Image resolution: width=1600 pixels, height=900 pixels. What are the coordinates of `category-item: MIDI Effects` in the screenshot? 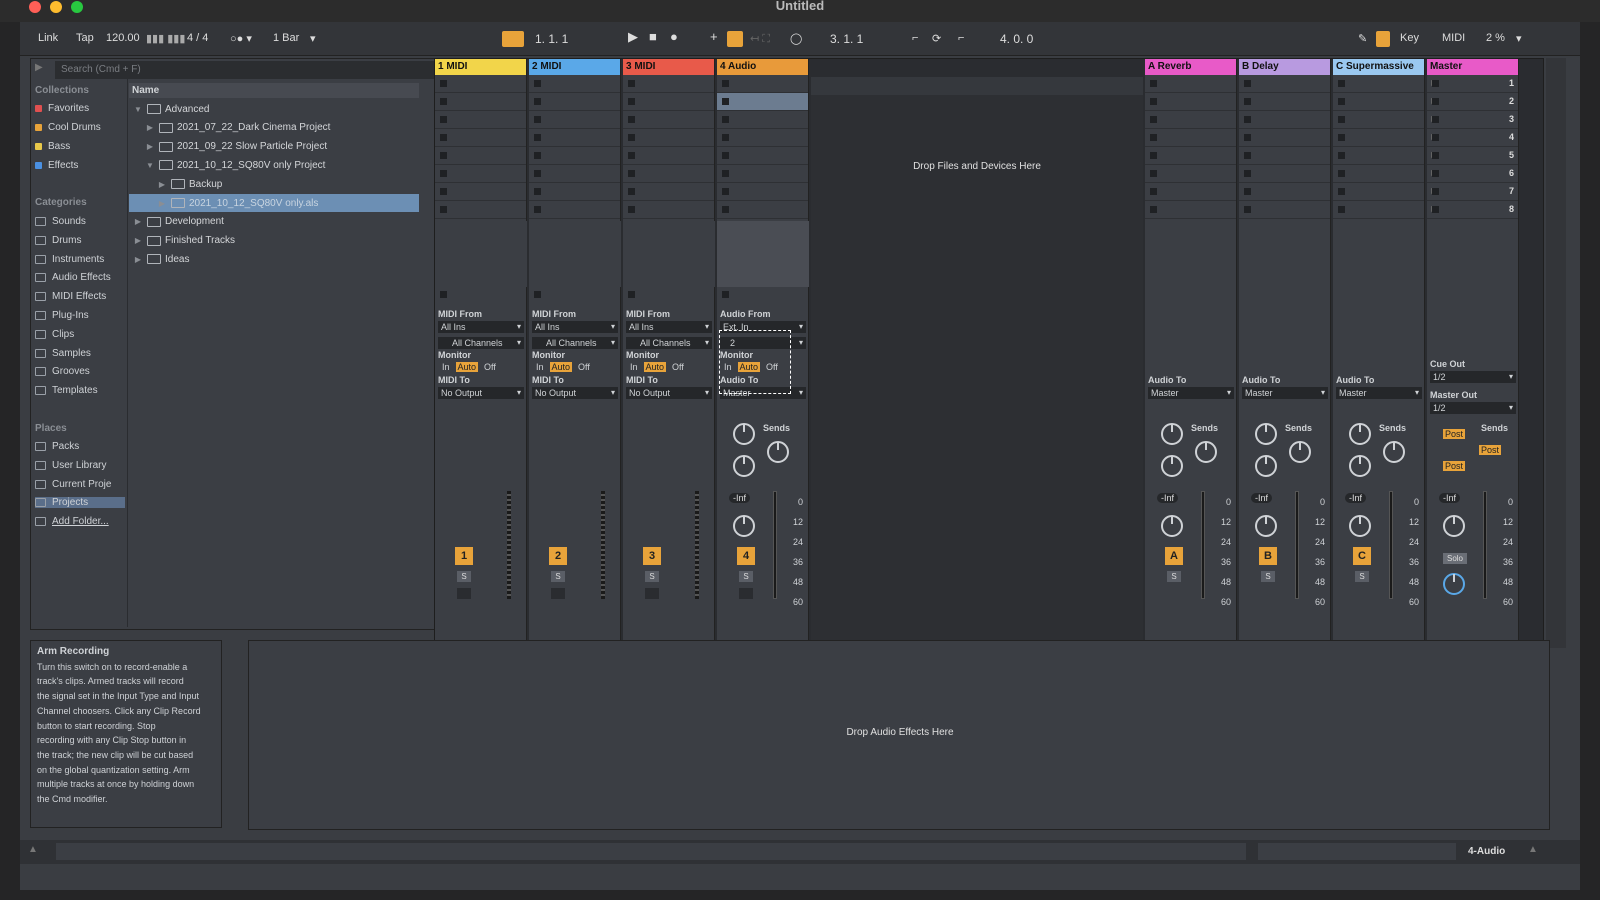 It's located at (70, 296).